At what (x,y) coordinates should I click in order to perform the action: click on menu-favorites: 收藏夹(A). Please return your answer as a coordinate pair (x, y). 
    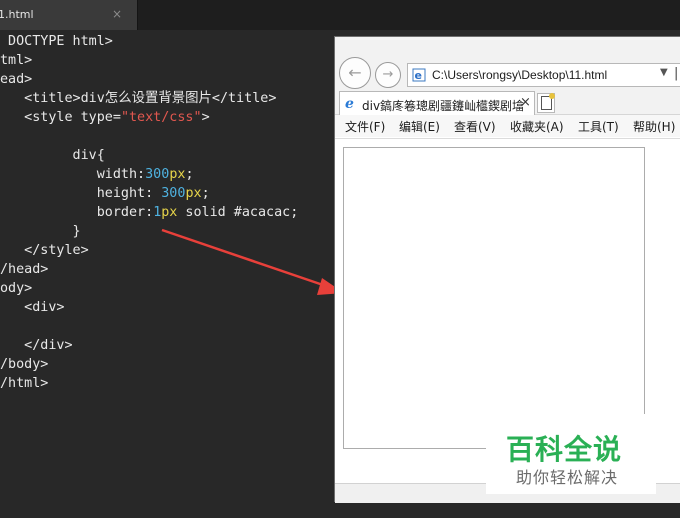
    Looking at the image, I should click on (537, 126).